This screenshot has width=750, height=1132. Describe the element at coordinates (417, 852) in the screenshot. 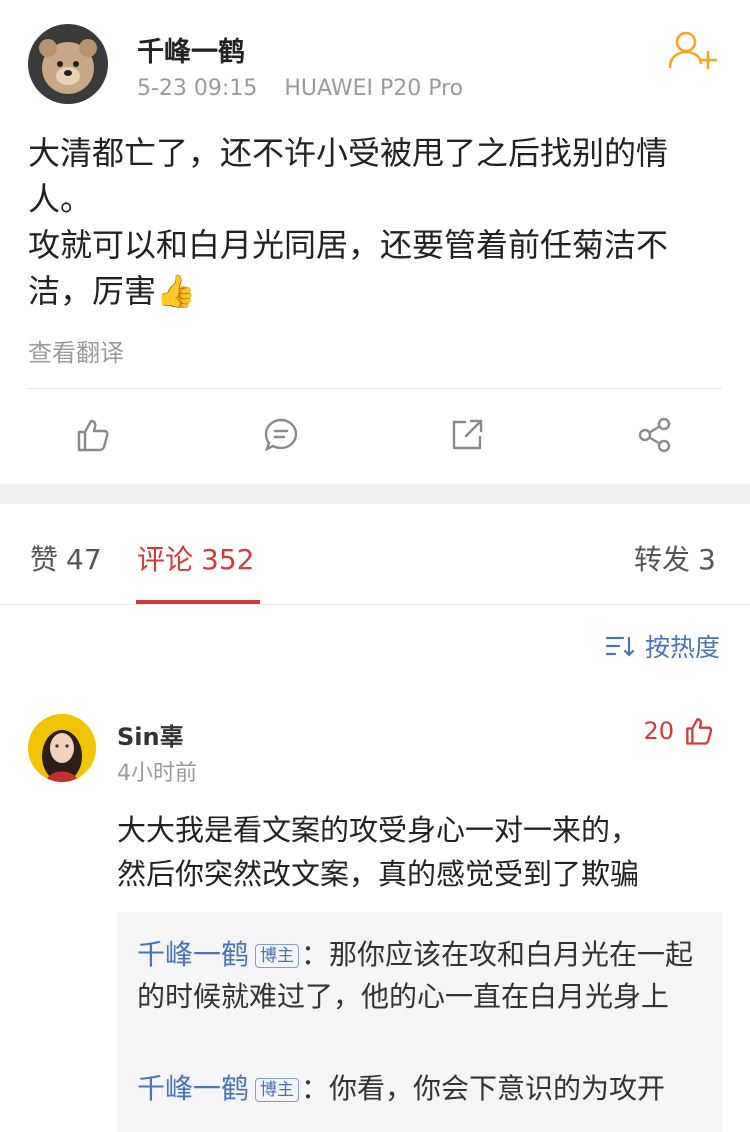

I see `comment-text: 大大我是看文案的攻受身心一对一来的， 然后你突然改文案，真的感觉受到了欺骗` at that location.